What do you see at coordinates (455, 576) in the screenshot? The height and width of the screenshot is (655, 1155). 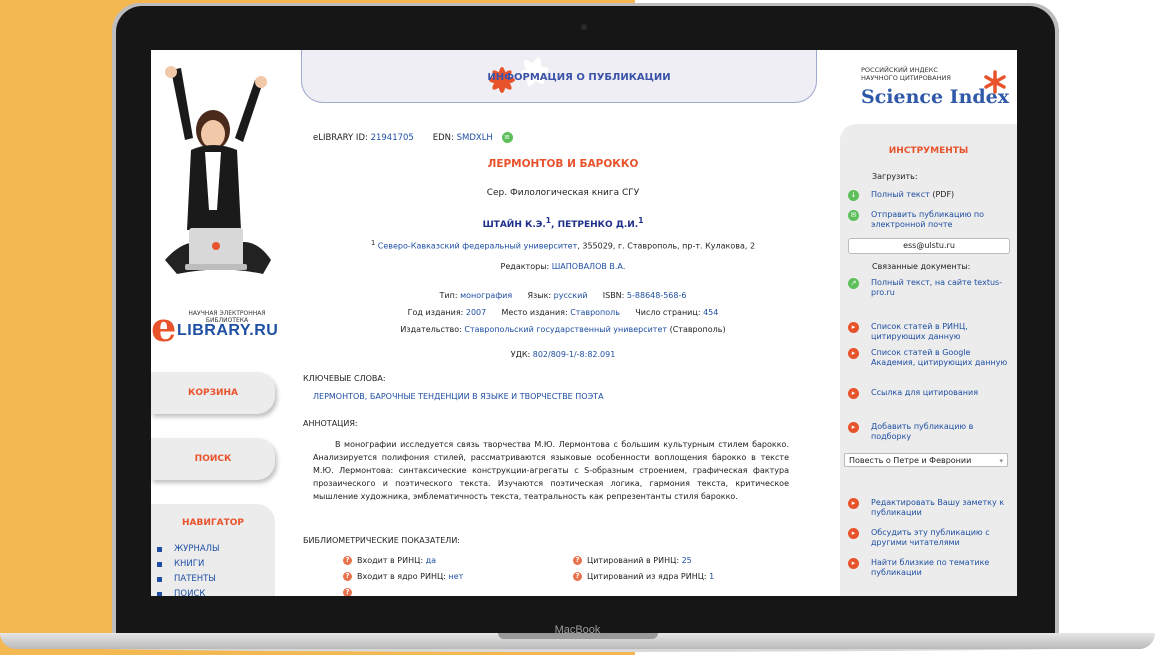 I see `bib-value: нет` at bounding box center [455, 576].